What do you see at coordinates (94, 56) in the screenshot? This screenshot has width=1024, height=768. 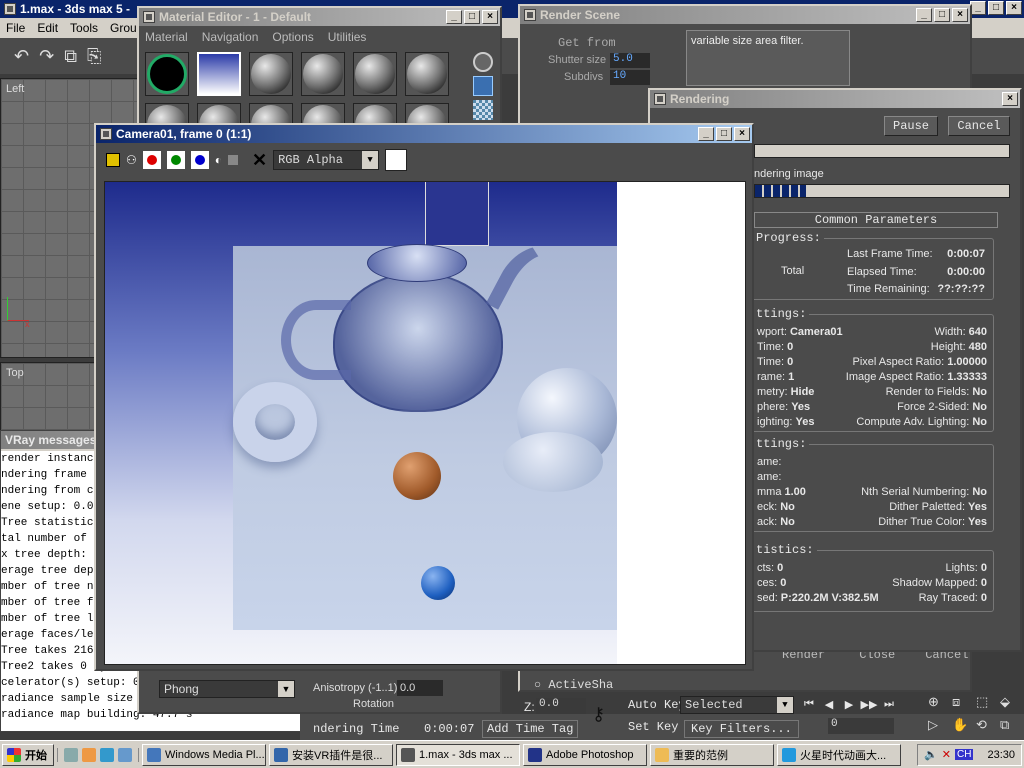 I see `unlink-icon: ⎘` at bounding box center [94, 56].